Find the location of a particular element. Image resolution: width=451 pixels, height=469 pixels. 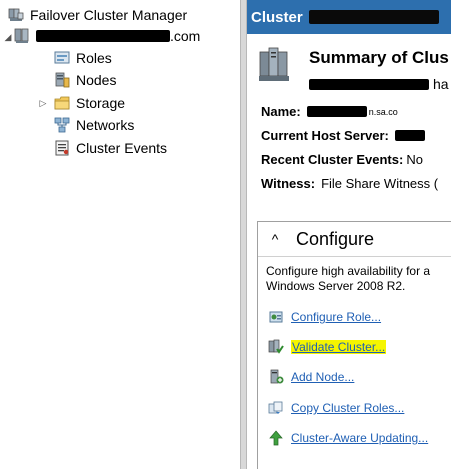

cluster-aware-updating-icon is located at coordinates (276, 438).